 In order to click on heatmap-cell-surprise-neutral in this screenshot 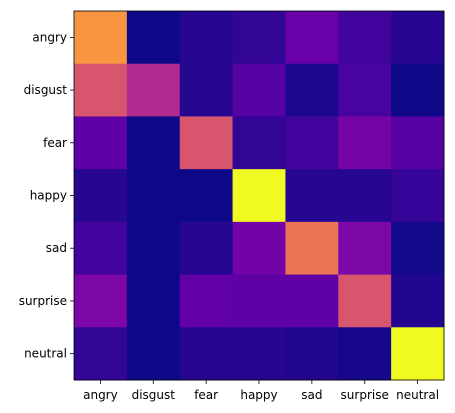, I will do `click(418, 301)`.